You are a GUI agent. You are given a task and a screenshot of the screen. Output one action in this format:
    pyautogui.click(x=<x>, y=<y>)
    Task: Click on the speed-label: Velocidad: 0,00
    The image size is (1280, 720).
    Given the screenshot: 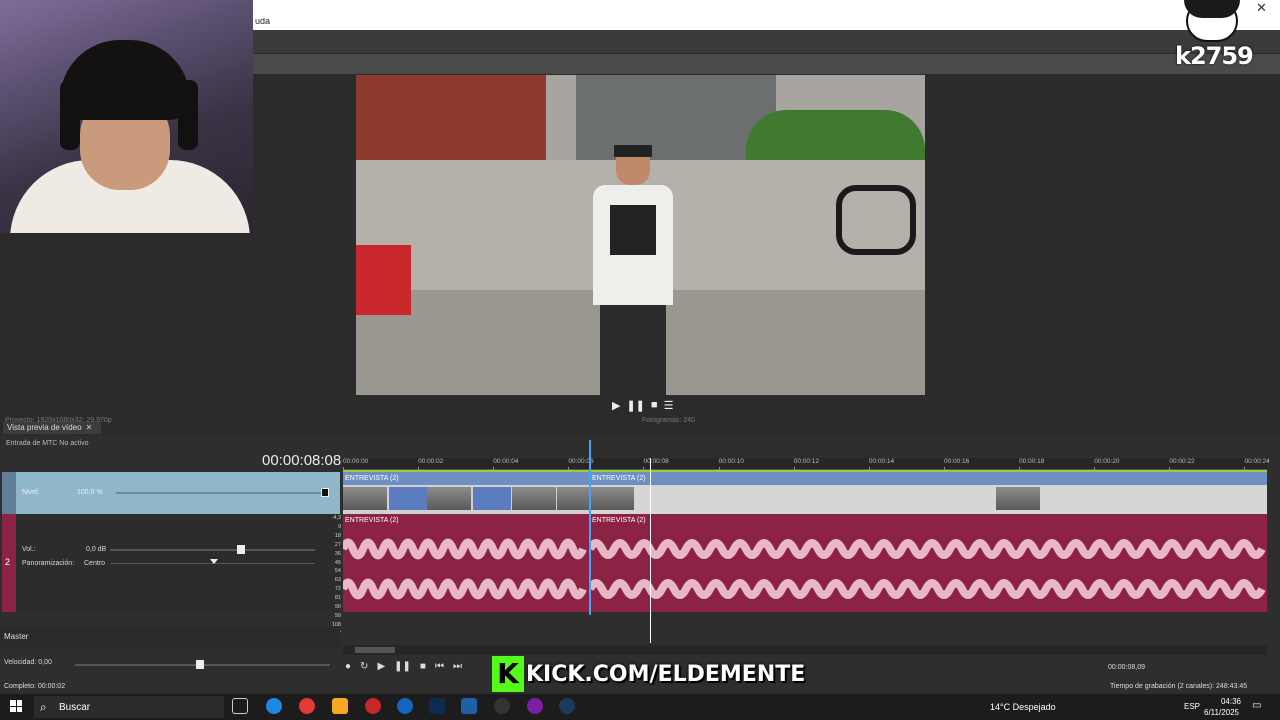 What is the action you would take?
    pyautogui.click(x=28, y=662)
    